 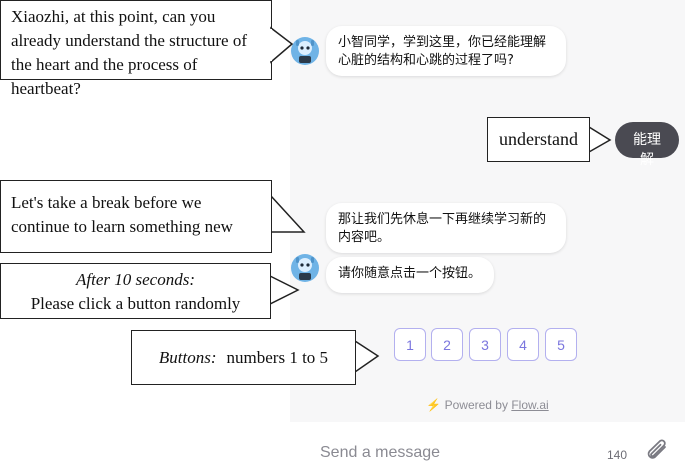 I want to click on annotation-answer: understand, so click(x=538, y=139).